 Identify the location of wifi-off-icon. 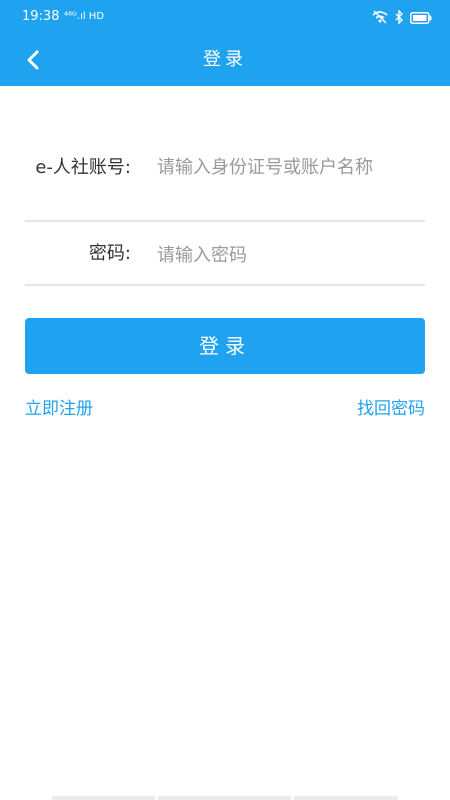
(380, 18).